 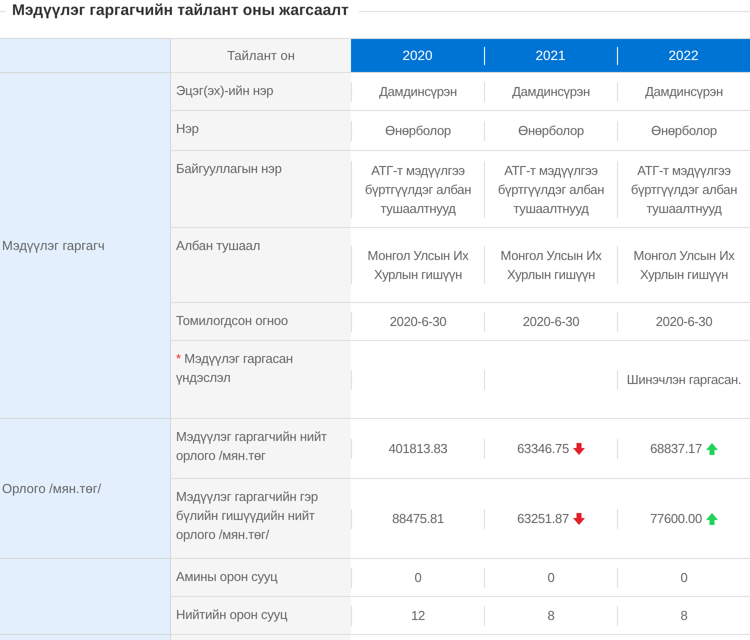 What do you see at coordinates (684, 380) in the screenshot?
I see `table-cell-text: Шинэчлэн гаргасан.` at bounding box center [684, 380].